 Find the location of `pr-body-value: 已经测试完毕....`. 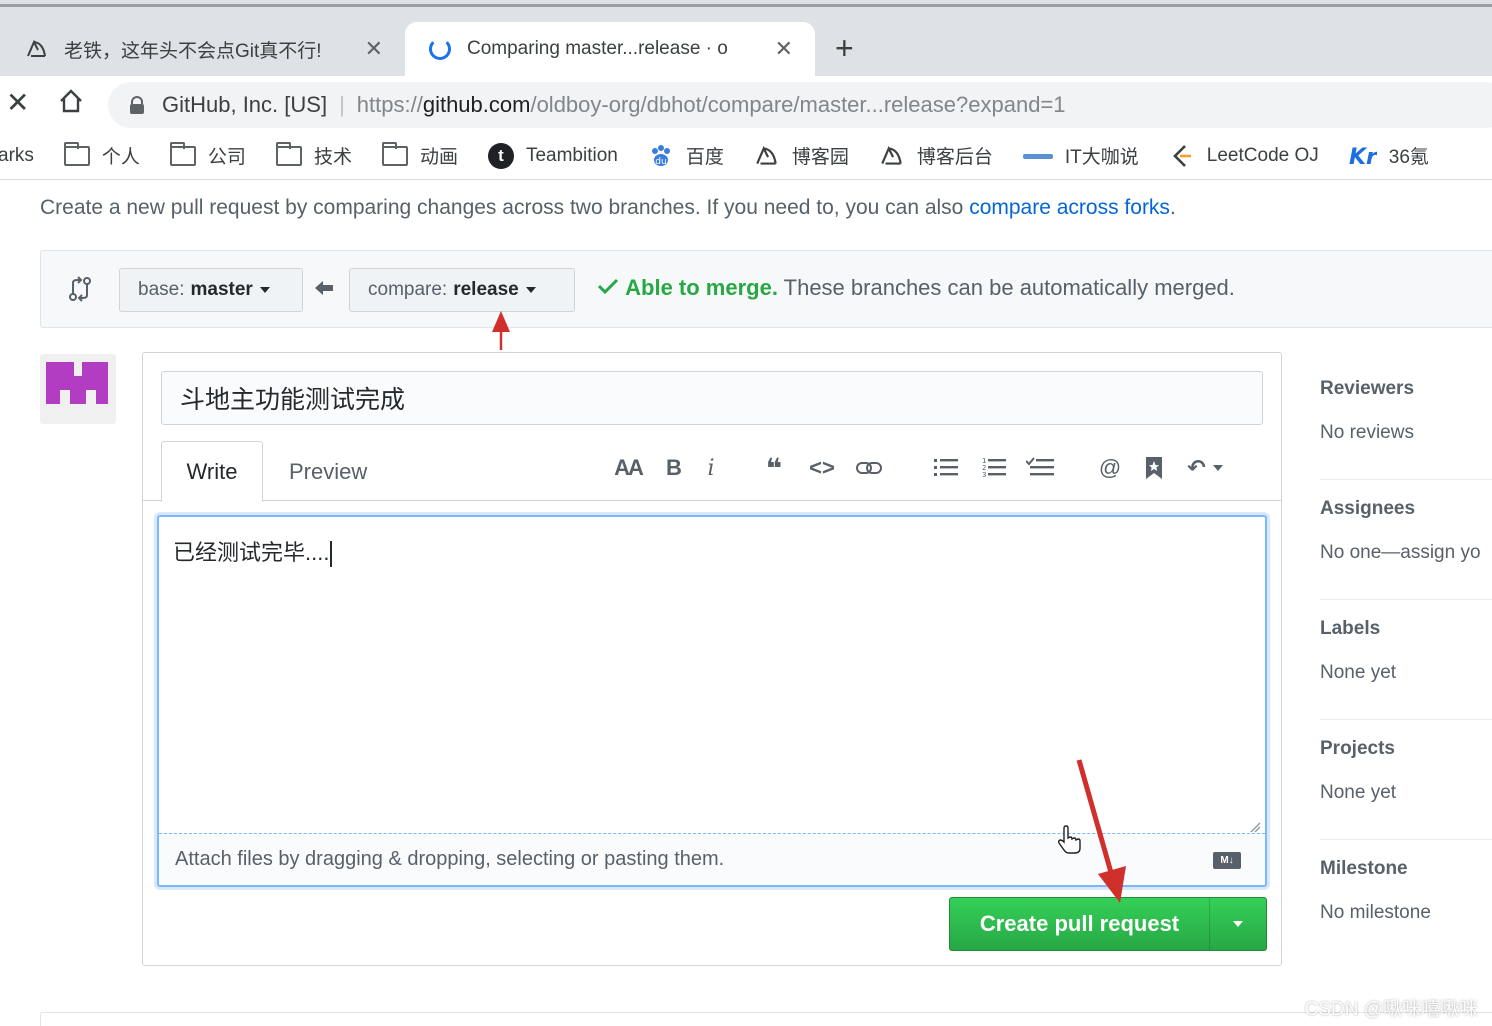

pr-body-value: 已经测试完毕.... is located at coordinates (251, 552).